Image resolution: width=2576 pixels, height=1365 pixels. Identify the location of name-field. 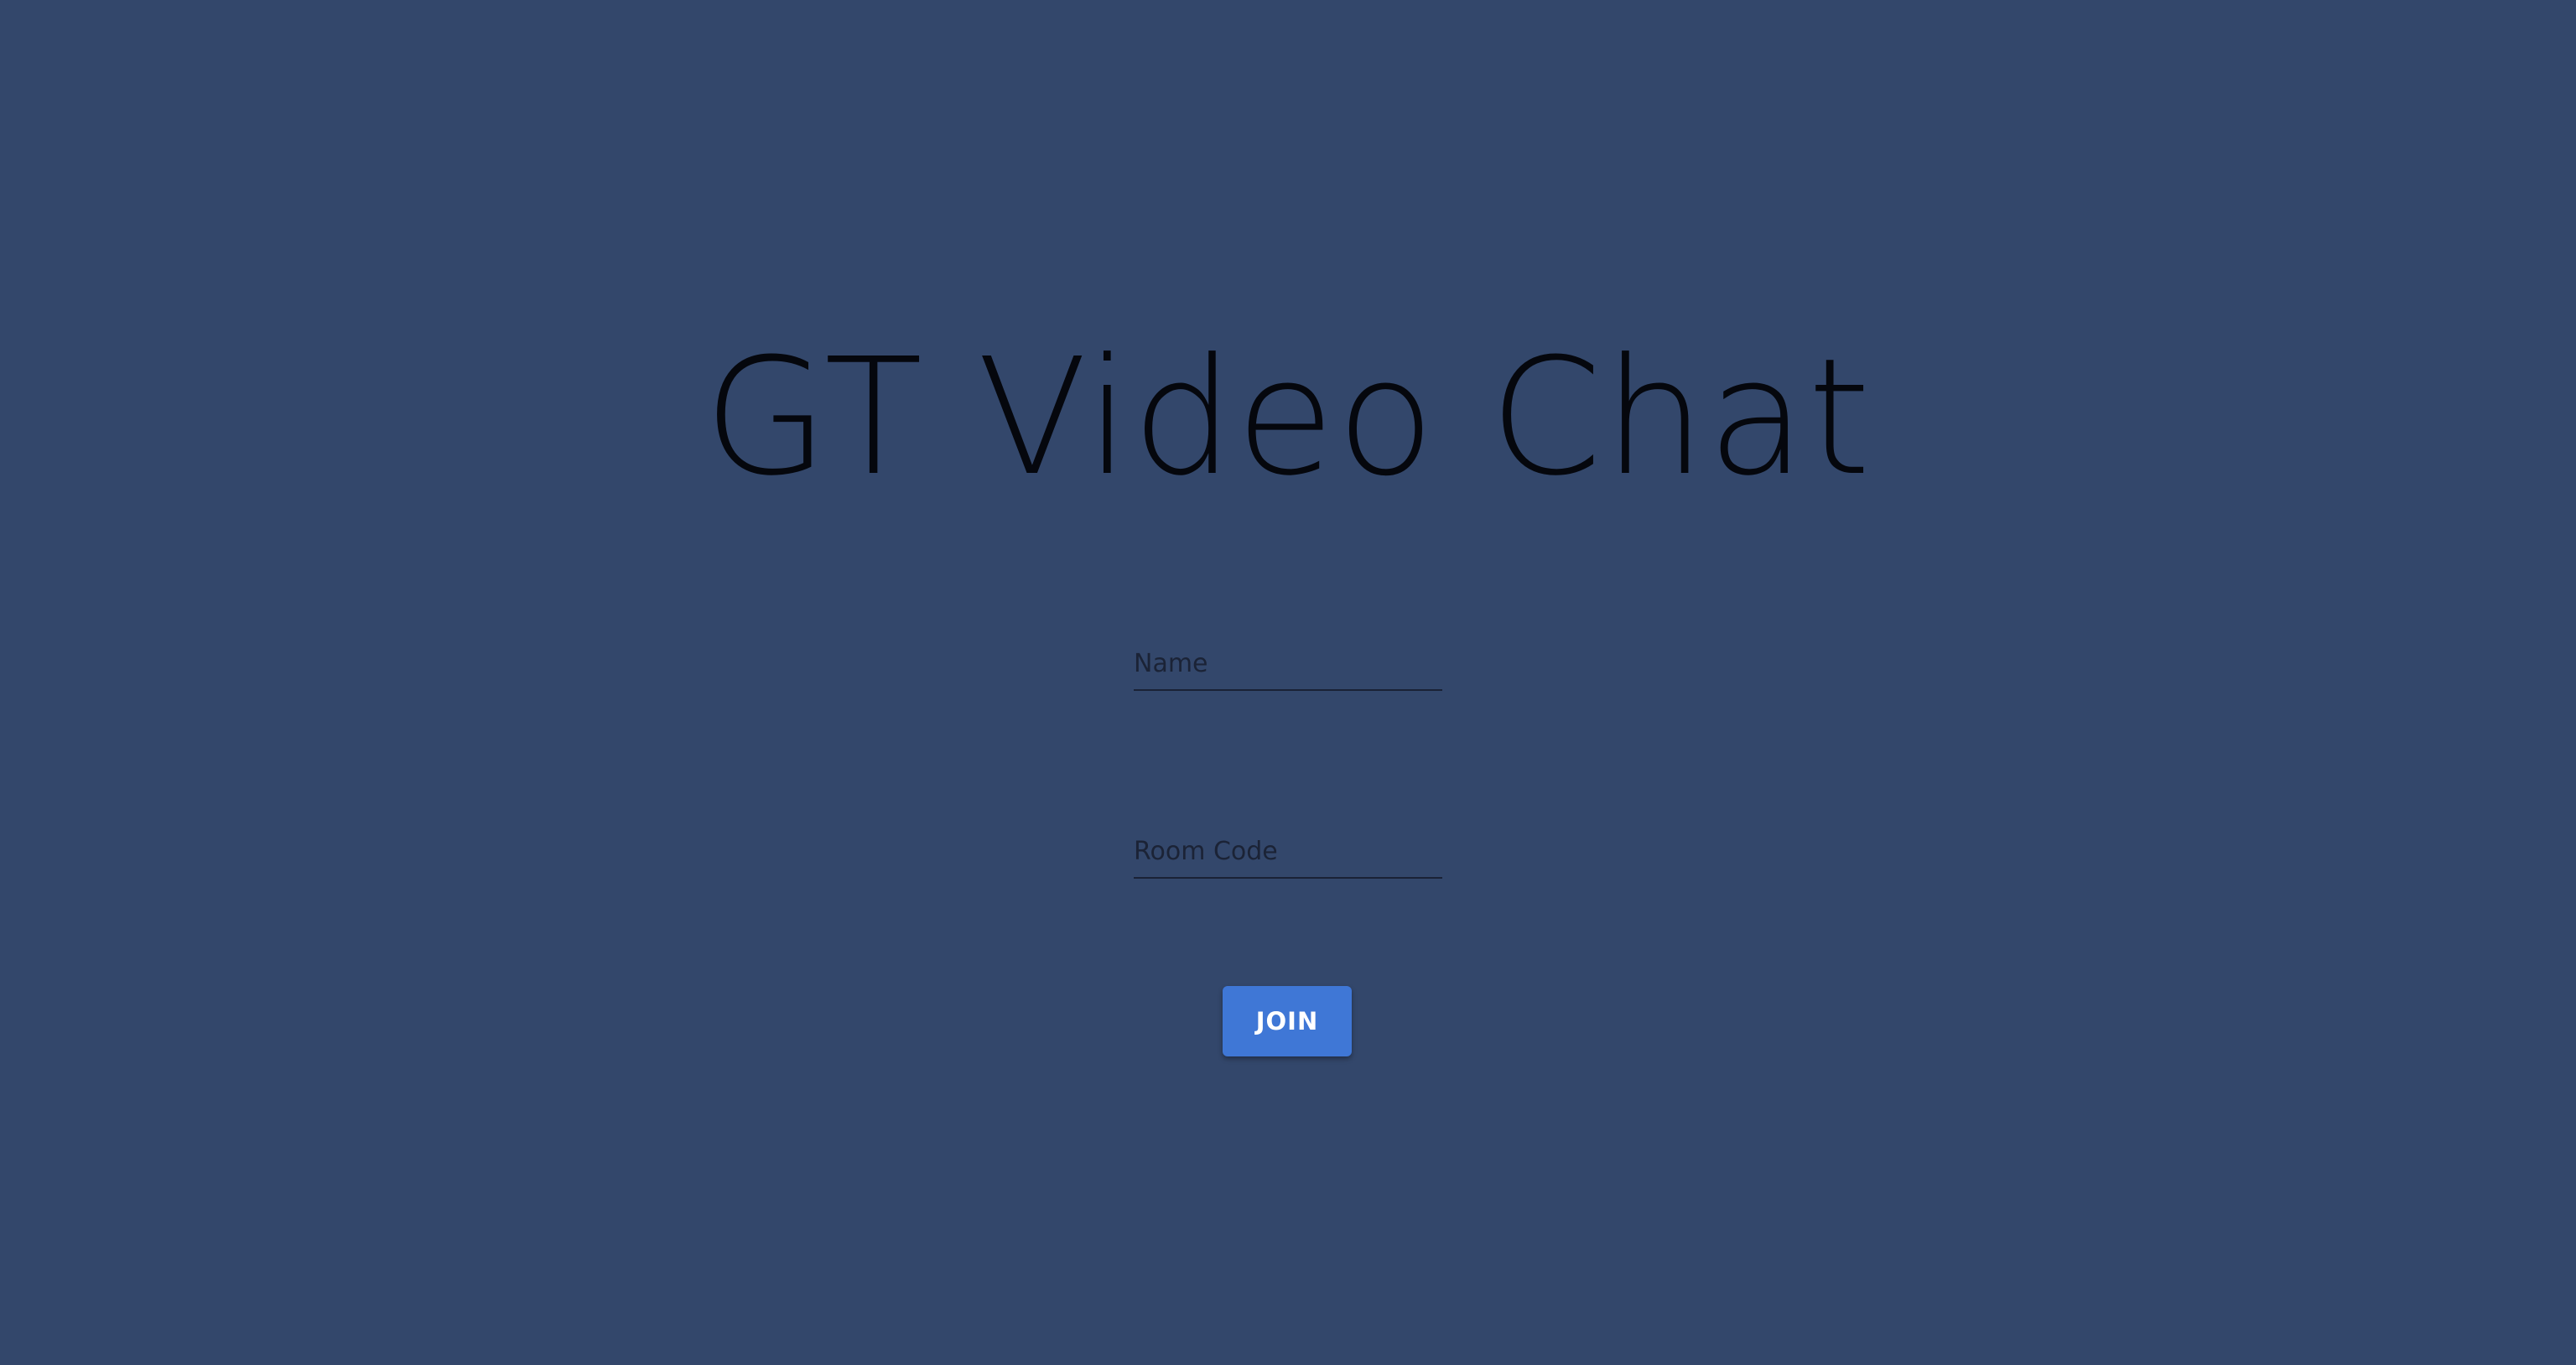
(1288, 665).